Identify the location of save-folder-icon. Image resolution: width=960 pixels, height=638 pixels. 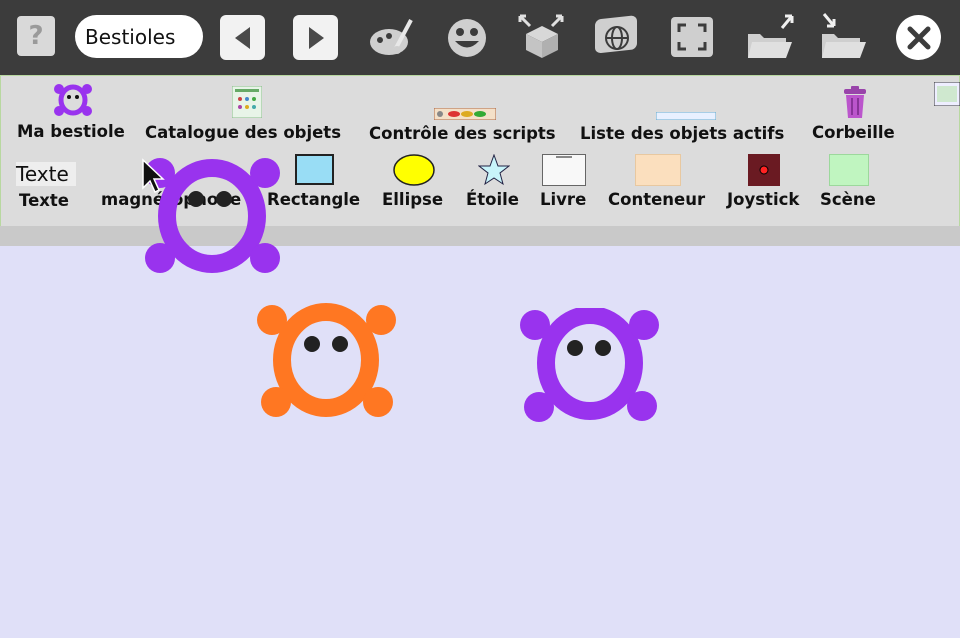
(844, 35).